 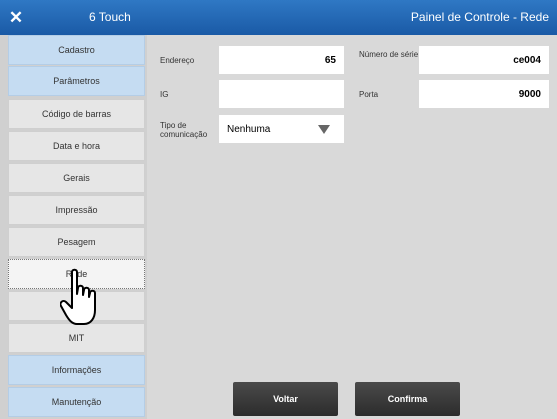 I want to click on sidebar-item-parametros: Parâmetros, so click(x=76, y=81).